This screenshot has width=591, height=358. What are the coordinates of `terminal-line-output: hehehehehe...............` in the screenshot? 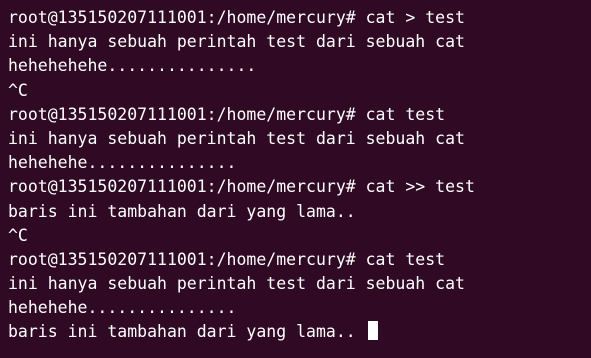 It's located at (132, 66).